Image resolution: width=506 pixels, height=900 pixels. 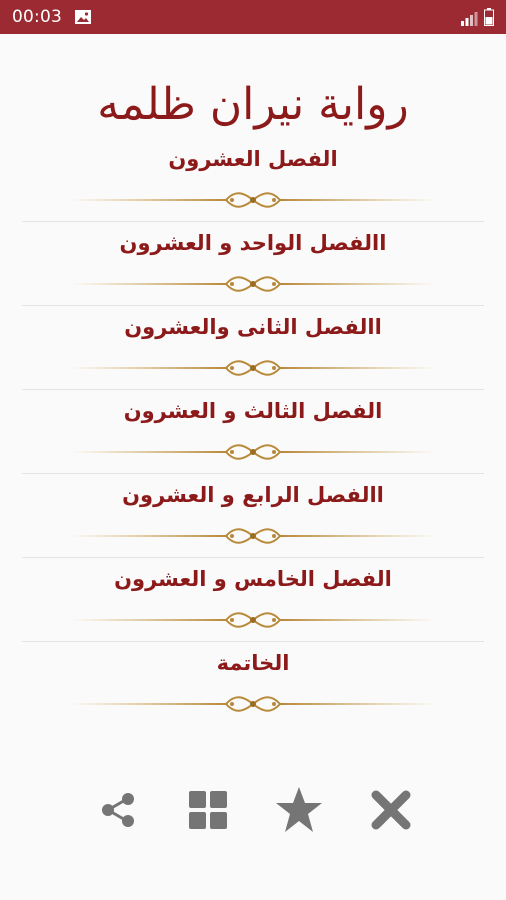 I want to click on page-title: رواية نيران ظلمه, so click(x=253, y=104).